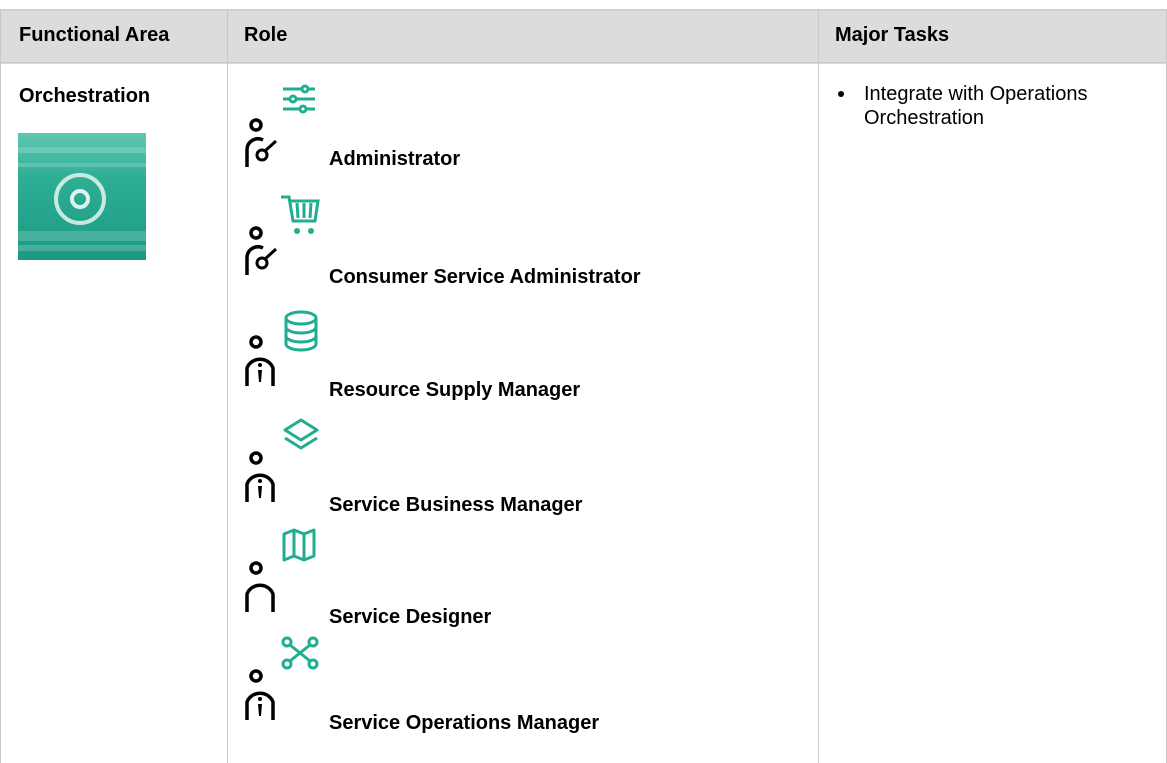 The width and height of the screenshot is (1167, 763). I want to click on role-name: Service Operations Manager, so click(464, 723).